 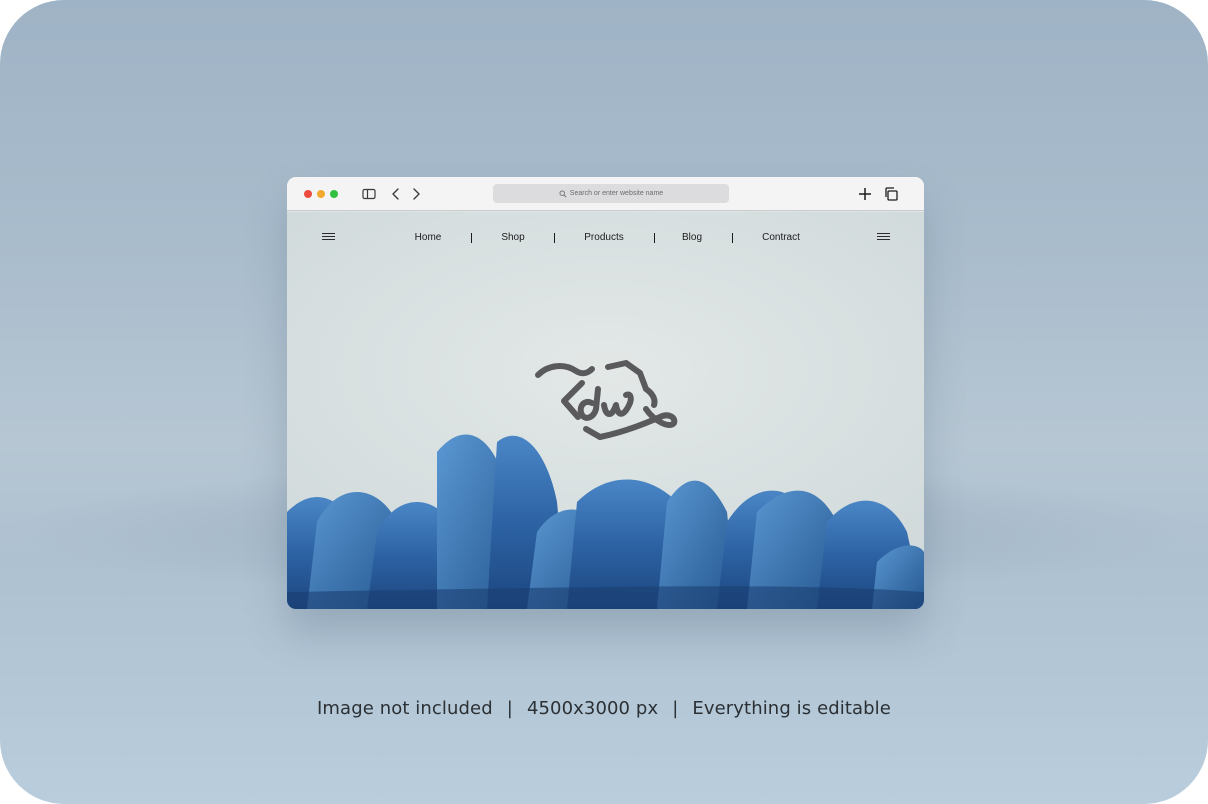 I want to click on nav-home: Home, so click(x=428, y=237).